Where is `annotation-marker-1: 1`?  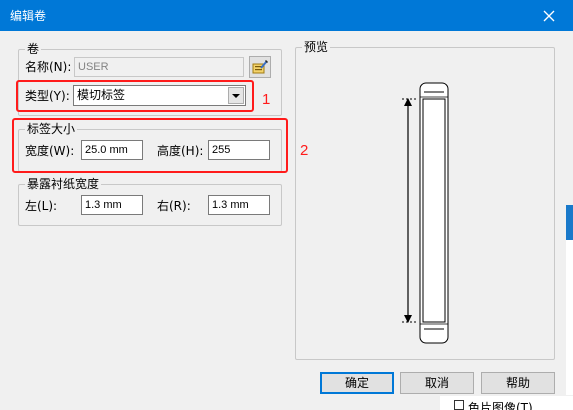
annotation-marker-1: 1 is located at coordinates (266, 99).